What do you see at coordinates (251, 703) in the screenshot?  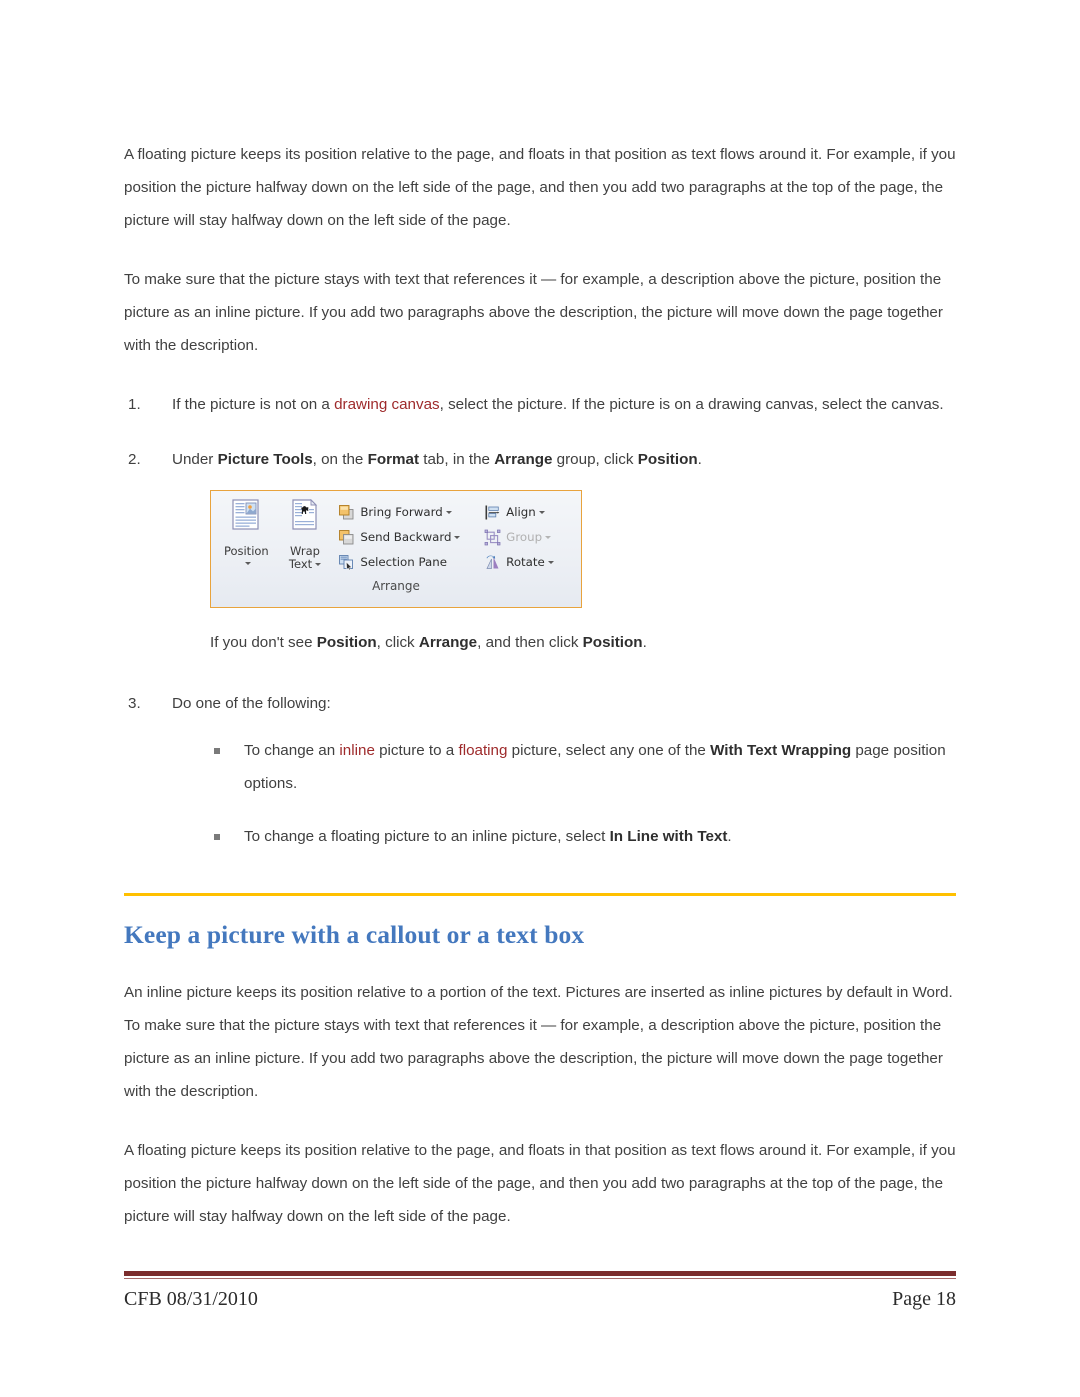 I see `step-3-text: Do one of the following:` at bounding box center [251, 703].